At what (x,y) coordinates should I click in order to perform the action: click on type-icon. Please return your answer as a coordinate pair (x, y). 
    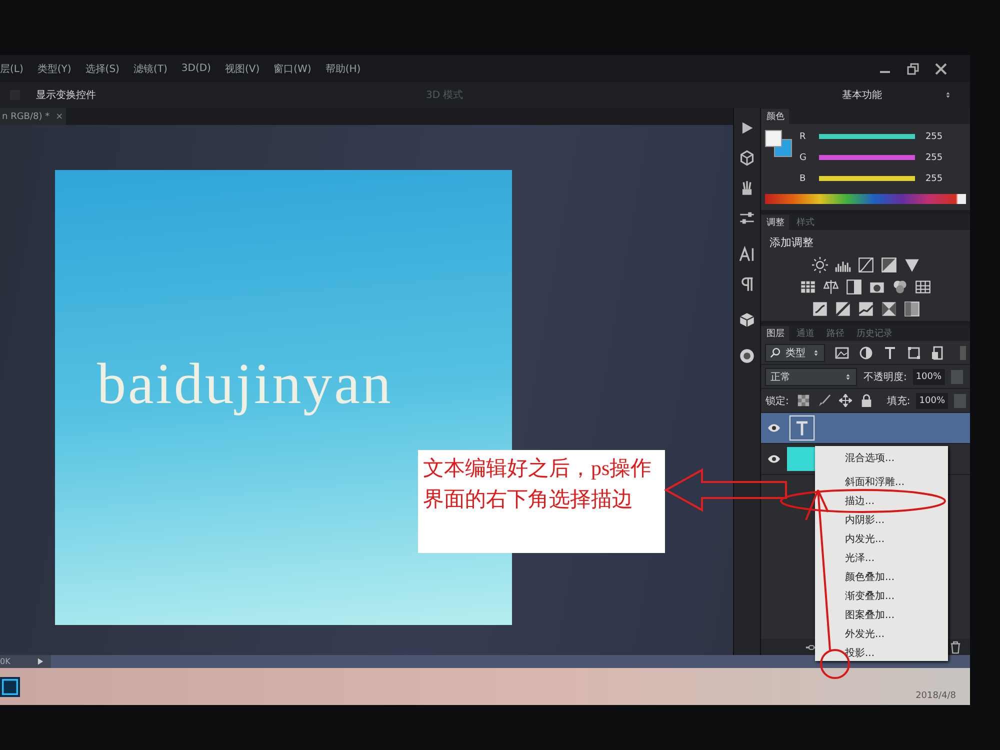
    Looking at the image, I should click on (890, 353).